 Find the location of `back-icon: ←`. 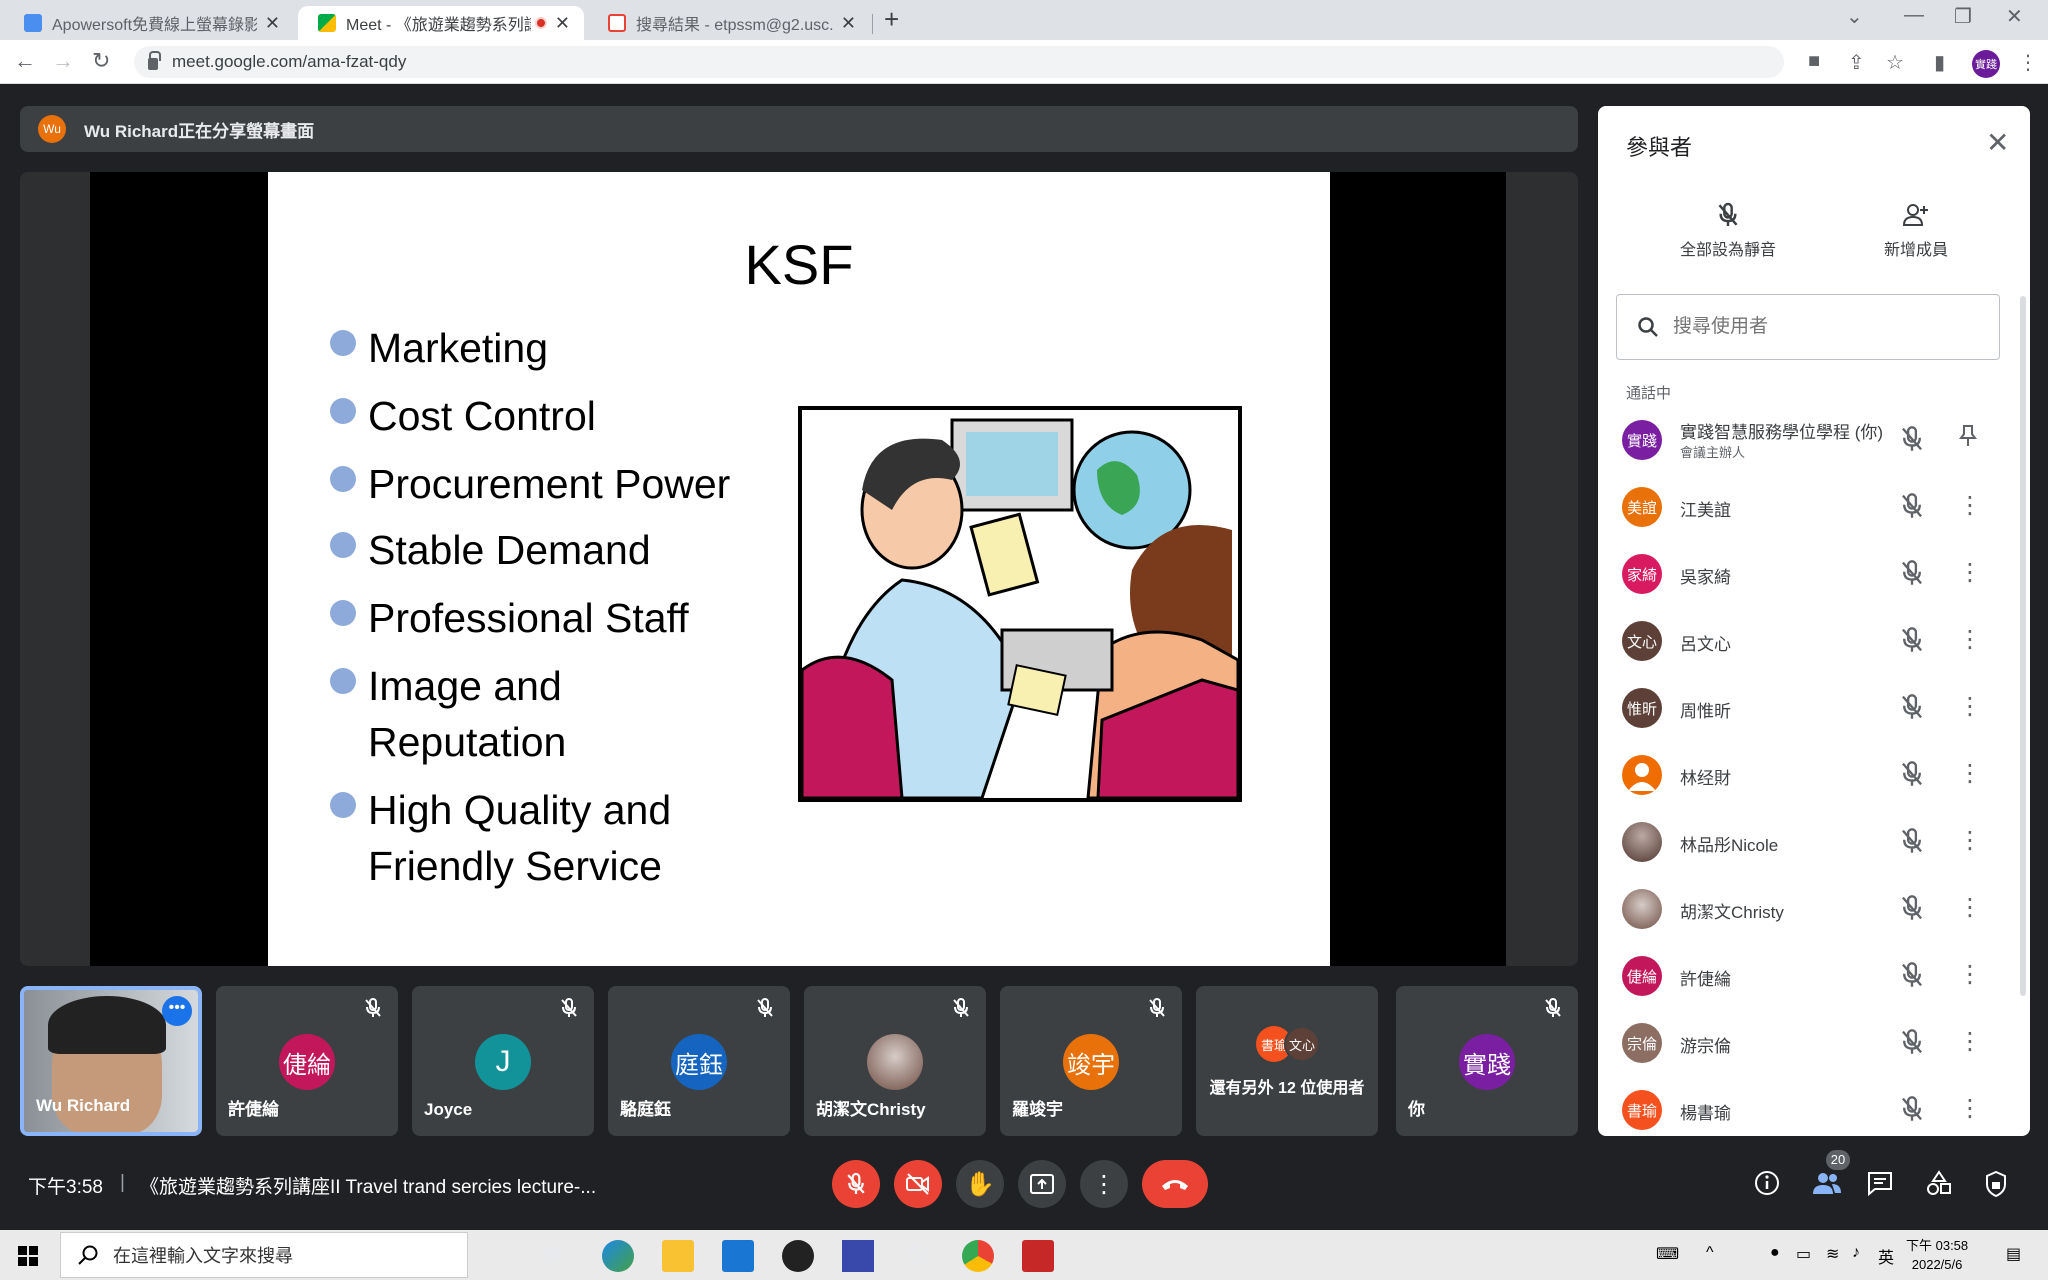

back-icon: ← is located at coordinates (25, 61).